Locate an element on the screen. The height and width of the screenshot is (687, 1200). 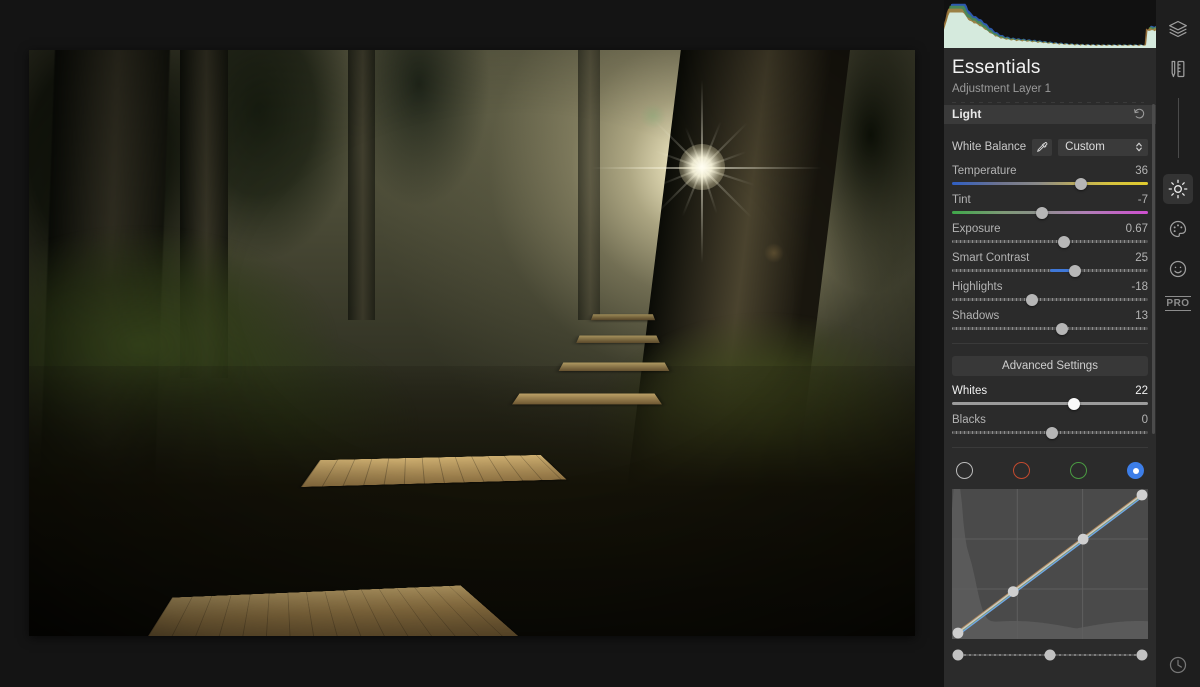
slider-value: -7 is located at coordinates (1142, 200).